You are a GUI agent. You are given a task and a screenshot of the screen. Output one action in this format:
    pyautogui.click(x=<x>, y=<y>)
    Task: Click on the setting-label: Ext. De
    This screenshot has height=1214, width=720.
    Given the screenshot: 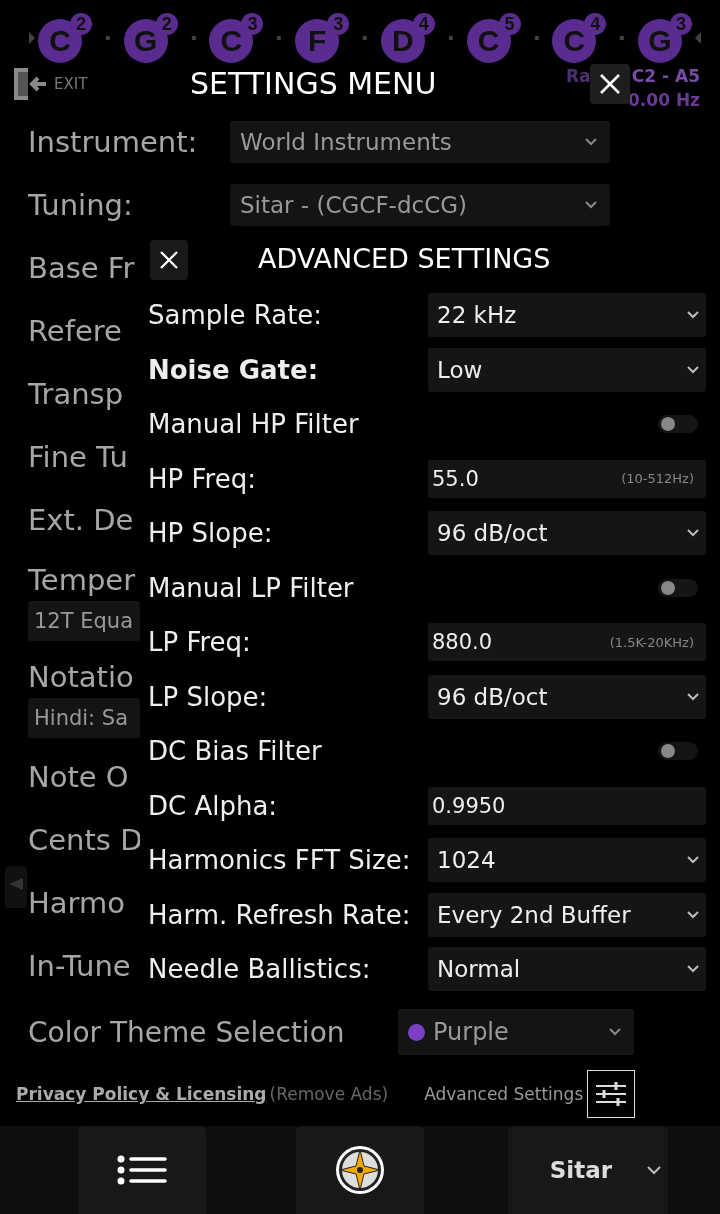 What is the action you would take?
    pyautogui.click(x=81, y=519)
    